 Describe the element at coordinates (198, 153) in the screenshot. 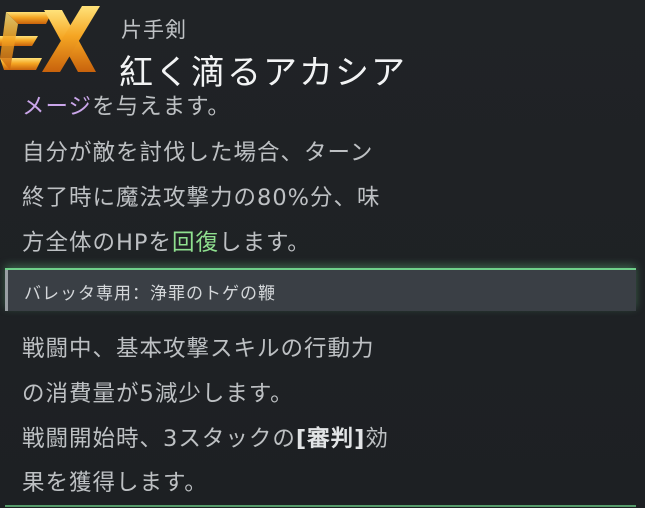

I see `description-line-2: 自分が敵を討伐した場合、ターン` at that location.